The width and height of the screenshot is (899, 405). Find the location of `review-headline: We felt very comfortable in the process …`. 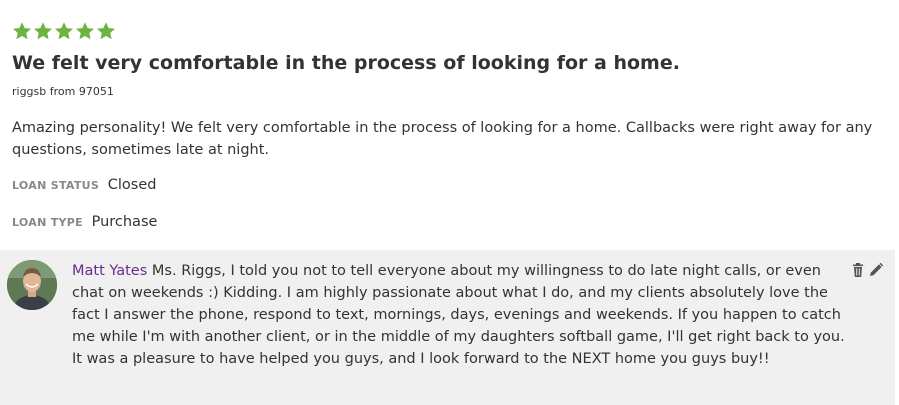

review-headline: We felt very comfortable in the process … is located at coordinates (346, 63).